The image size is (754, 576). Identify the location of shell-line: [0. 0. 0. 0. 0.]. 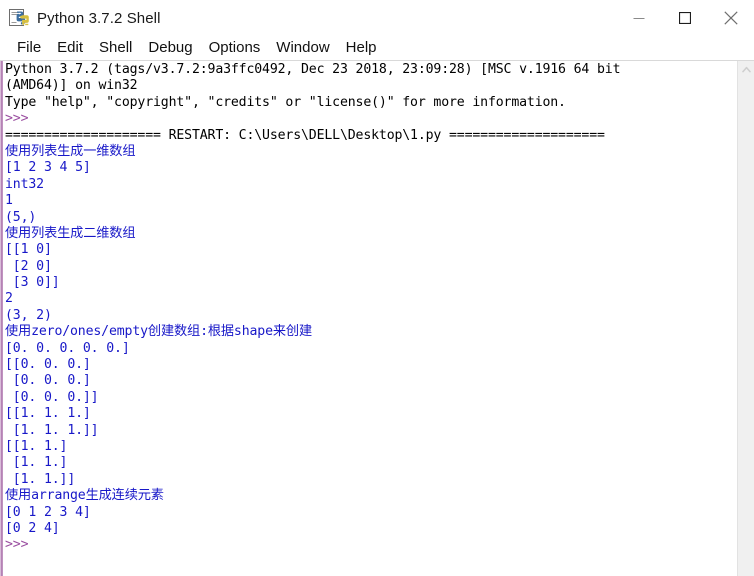
(67, 348).